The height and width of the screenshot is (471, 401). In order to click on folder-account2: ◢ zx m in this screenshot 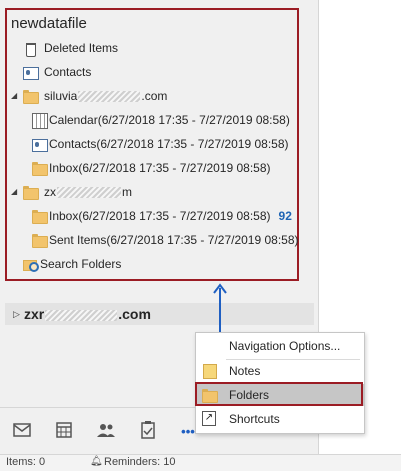, I will do `click(71, 192)`.